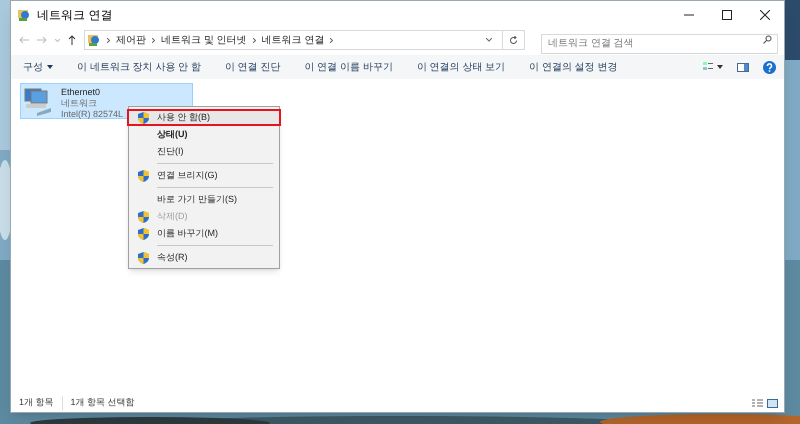  Describe the element at coordinates (765, 15) in the screenshot. I see `close-icon` at that location.